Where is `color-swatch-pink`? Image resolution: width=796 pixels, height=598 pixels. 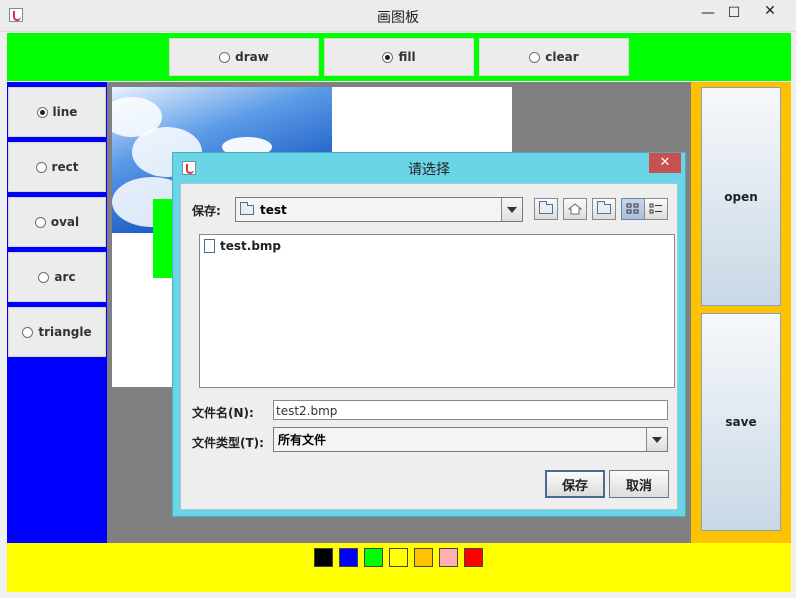
color-swatch-pink is located at coordinates (448, 557).